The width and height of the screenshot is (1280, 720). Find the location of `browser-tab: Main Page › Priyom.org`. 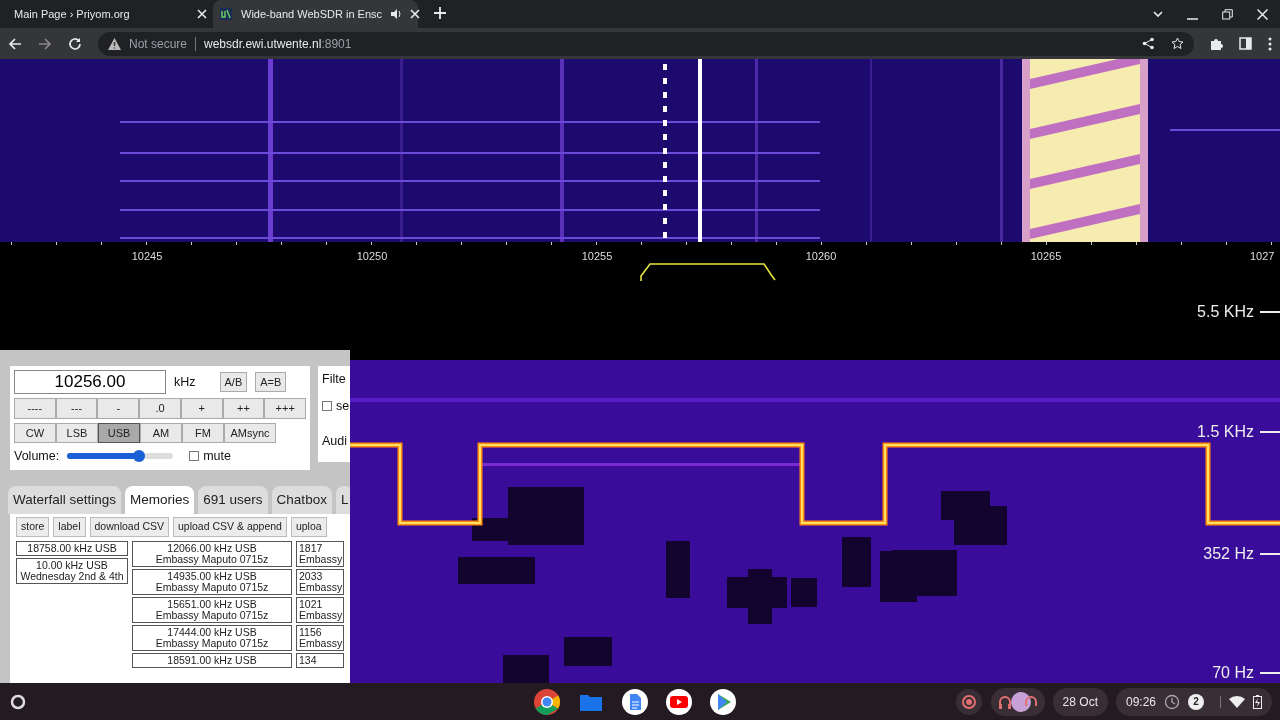

browser-tab: Main Page › Priyom.org is located at coordinates (110, 14).